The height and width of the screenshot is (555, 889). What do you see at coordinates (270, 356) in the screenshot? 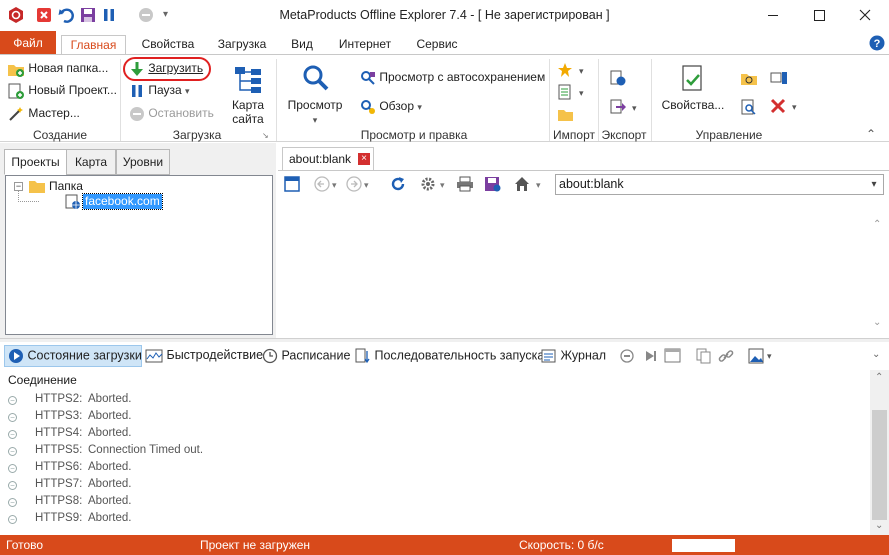
I see `clock-icon` at bounding box center [270, 356].